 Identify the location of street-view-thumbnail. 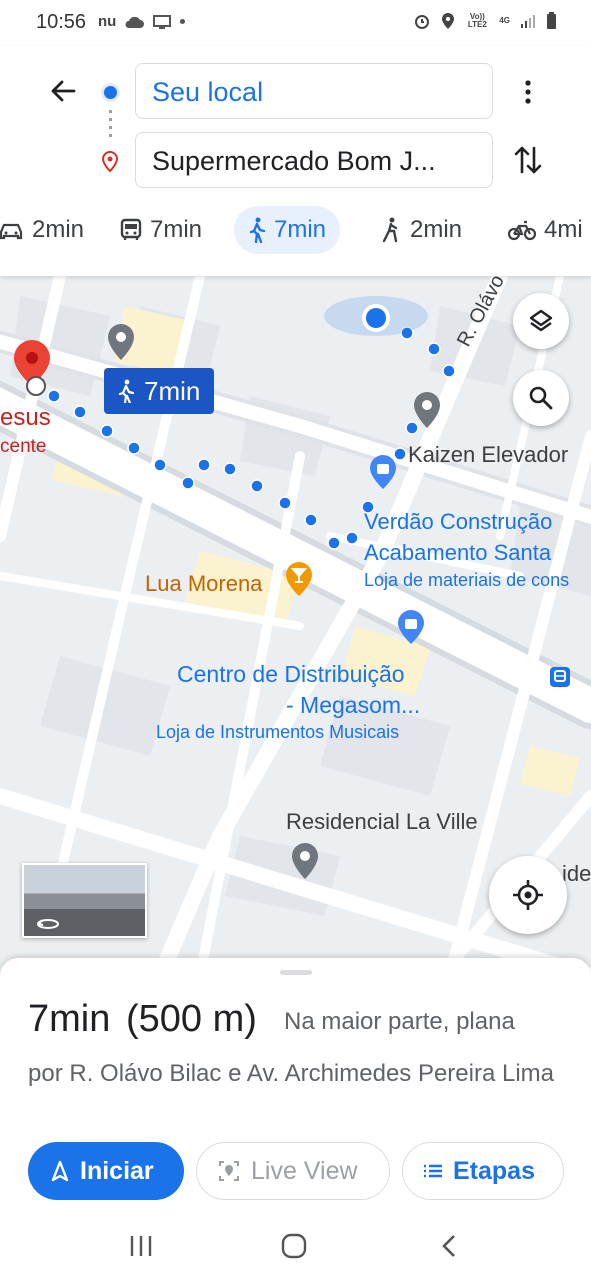
(84, 900).